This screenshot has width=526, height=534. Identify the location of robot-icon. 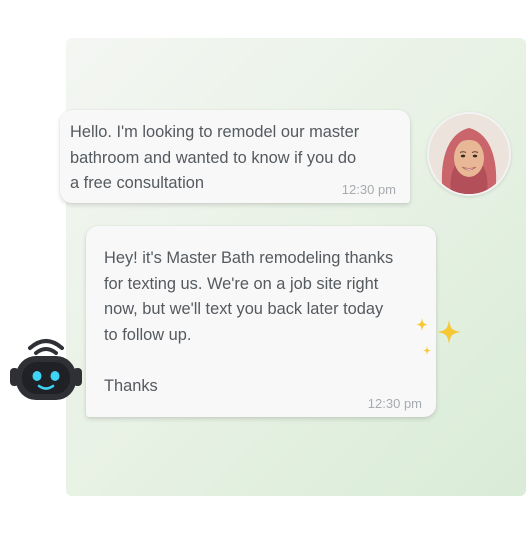
(46, 369).